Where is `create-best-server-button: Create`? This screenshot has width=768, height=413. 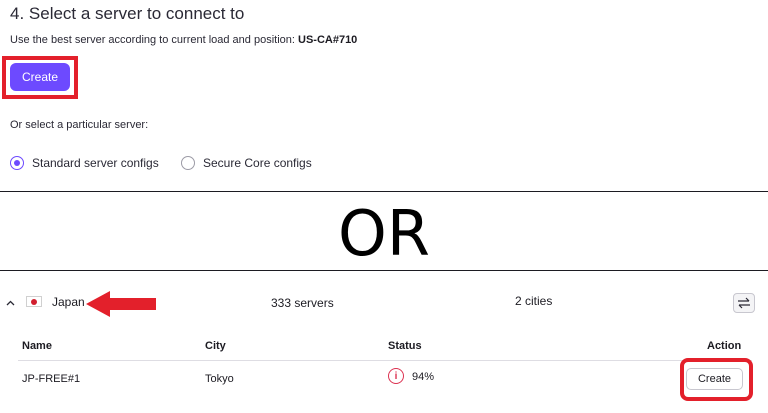 create-best-server-button: Create is located at coordinates (40, 77).